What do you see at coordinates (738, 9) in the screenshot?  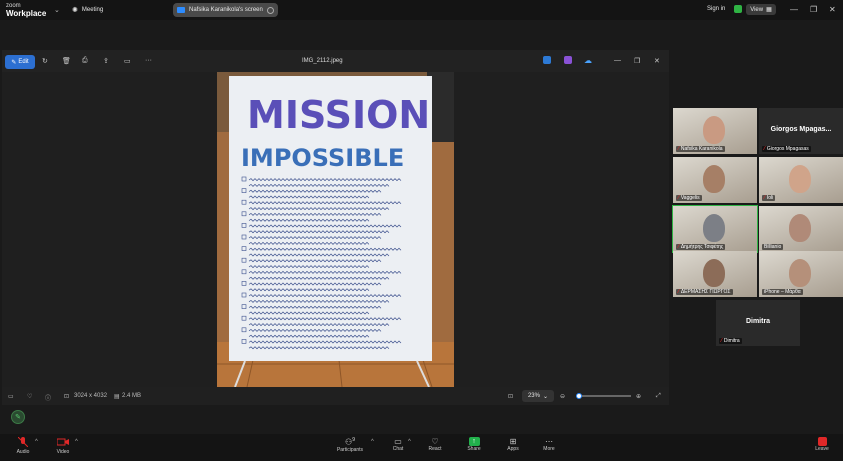 I see `shield-icon` at bounding box center [738, 9].